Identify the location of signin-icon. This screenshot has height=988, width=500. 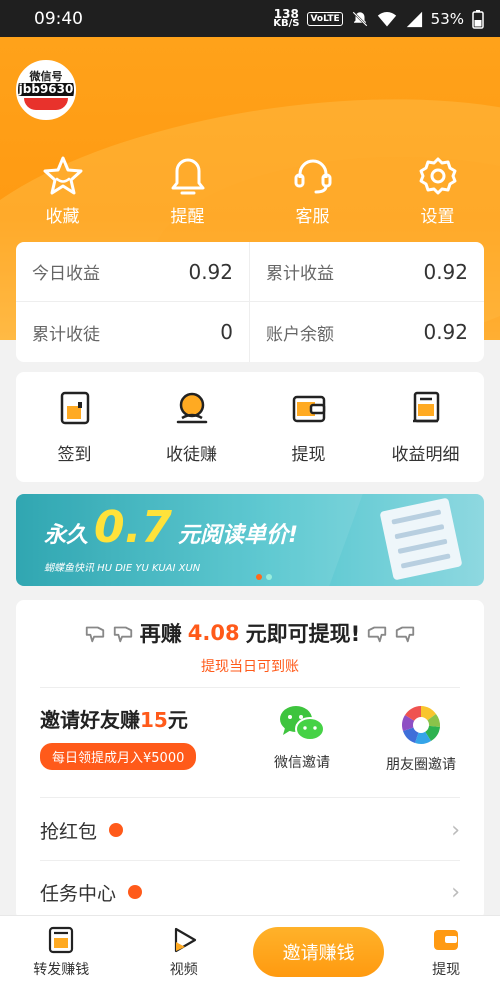
(74, 407).